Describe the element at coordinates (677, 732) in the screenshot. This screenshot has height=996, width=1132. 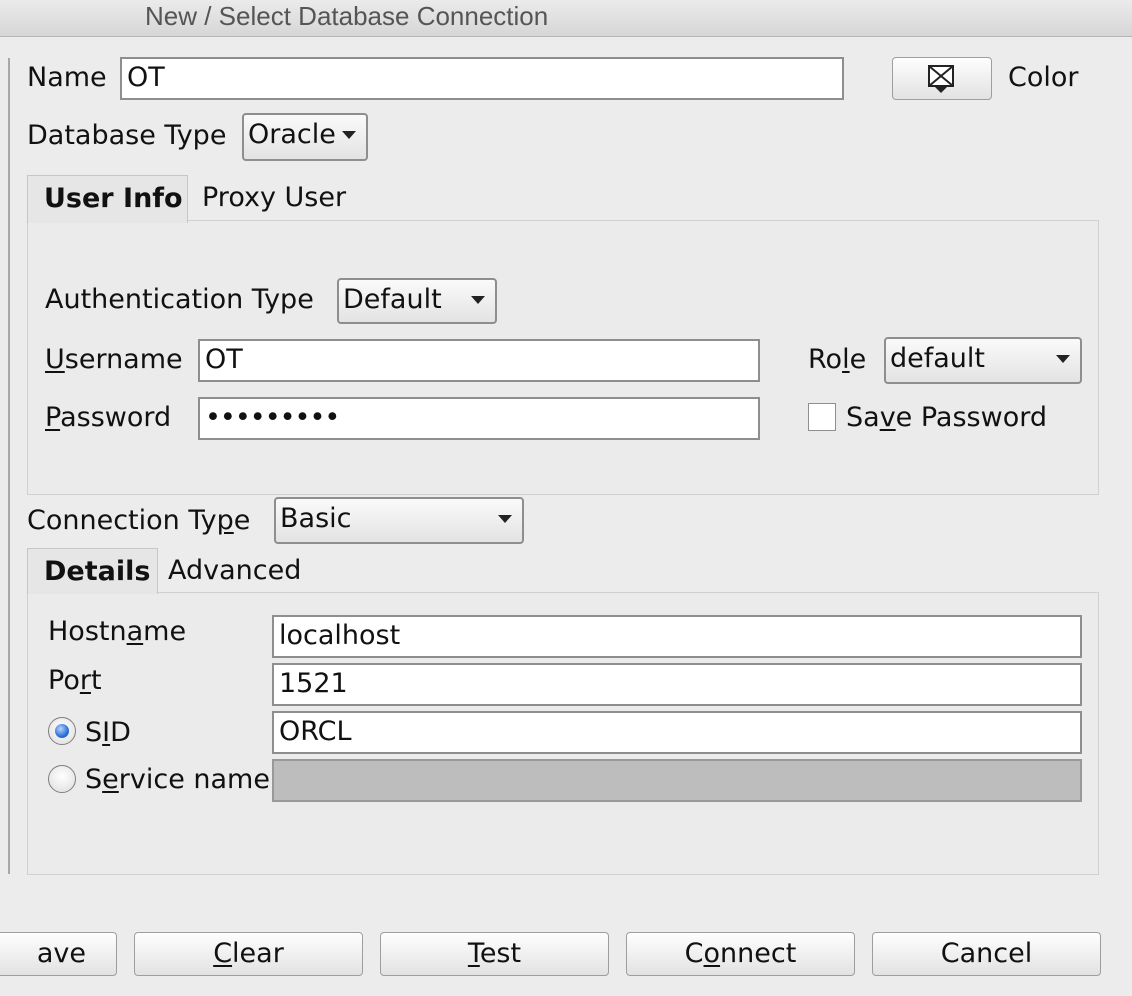
I see `sid-input: ORCL` at that location.